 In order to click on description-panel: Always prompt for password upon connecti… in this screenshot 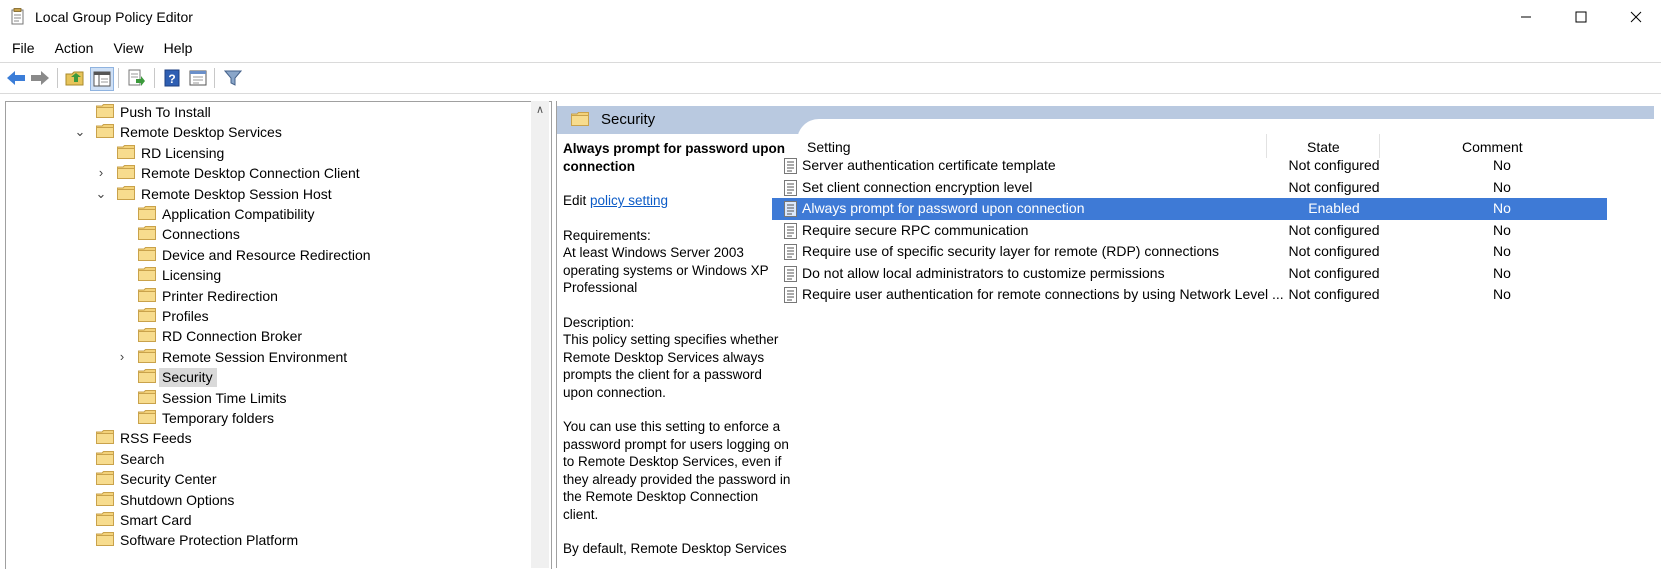, I will do `click(678, 357)`.